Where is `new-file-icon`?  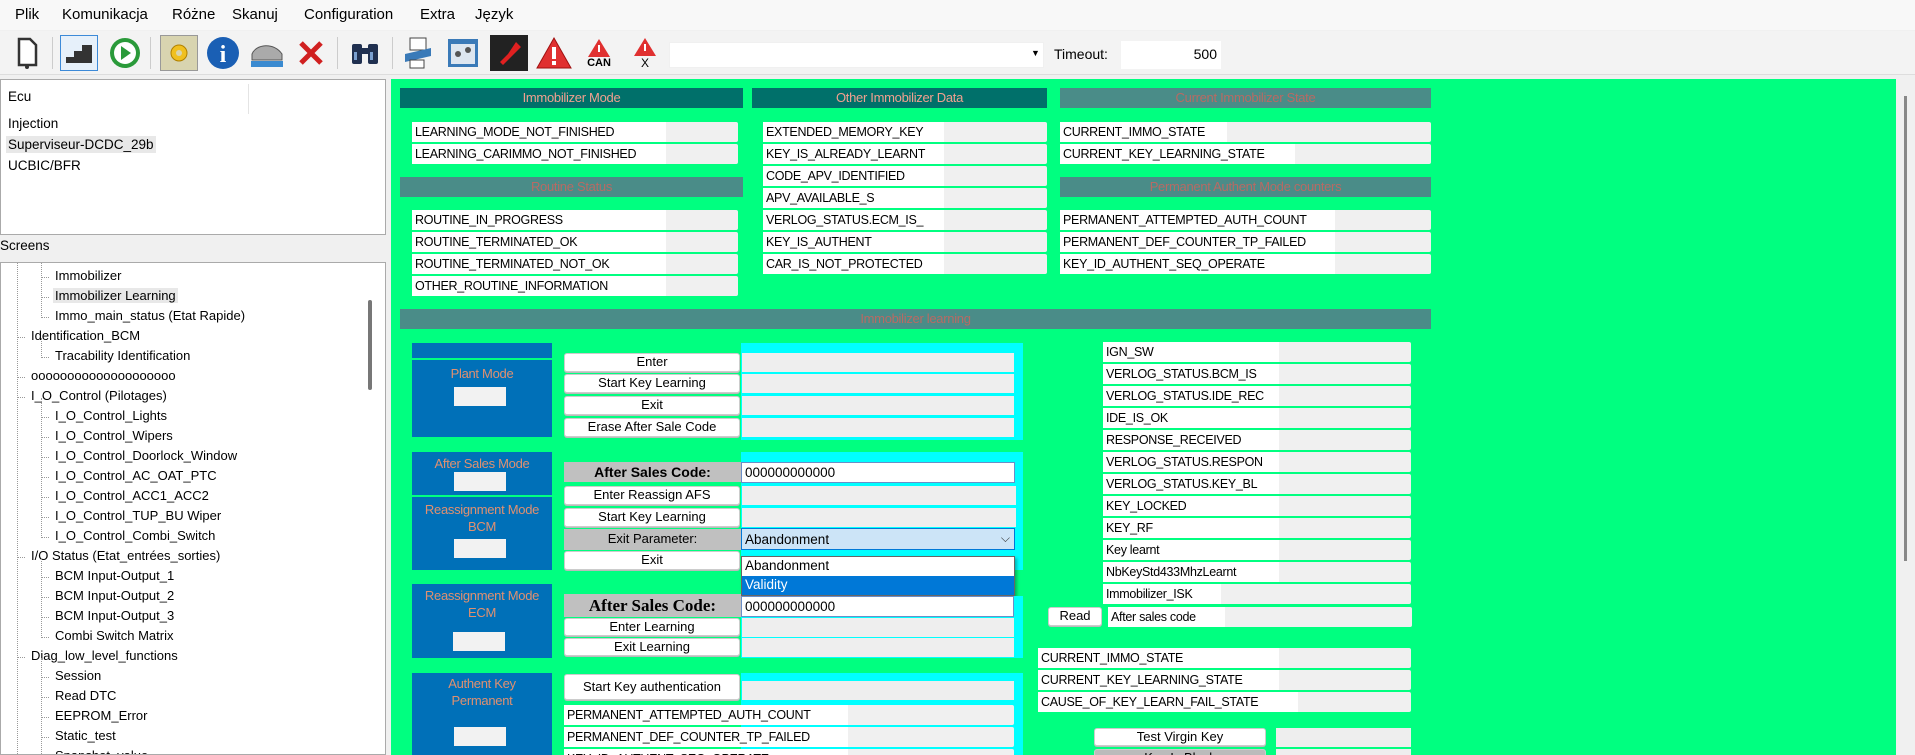
new-file-icon is located at coordinates (27, 53).